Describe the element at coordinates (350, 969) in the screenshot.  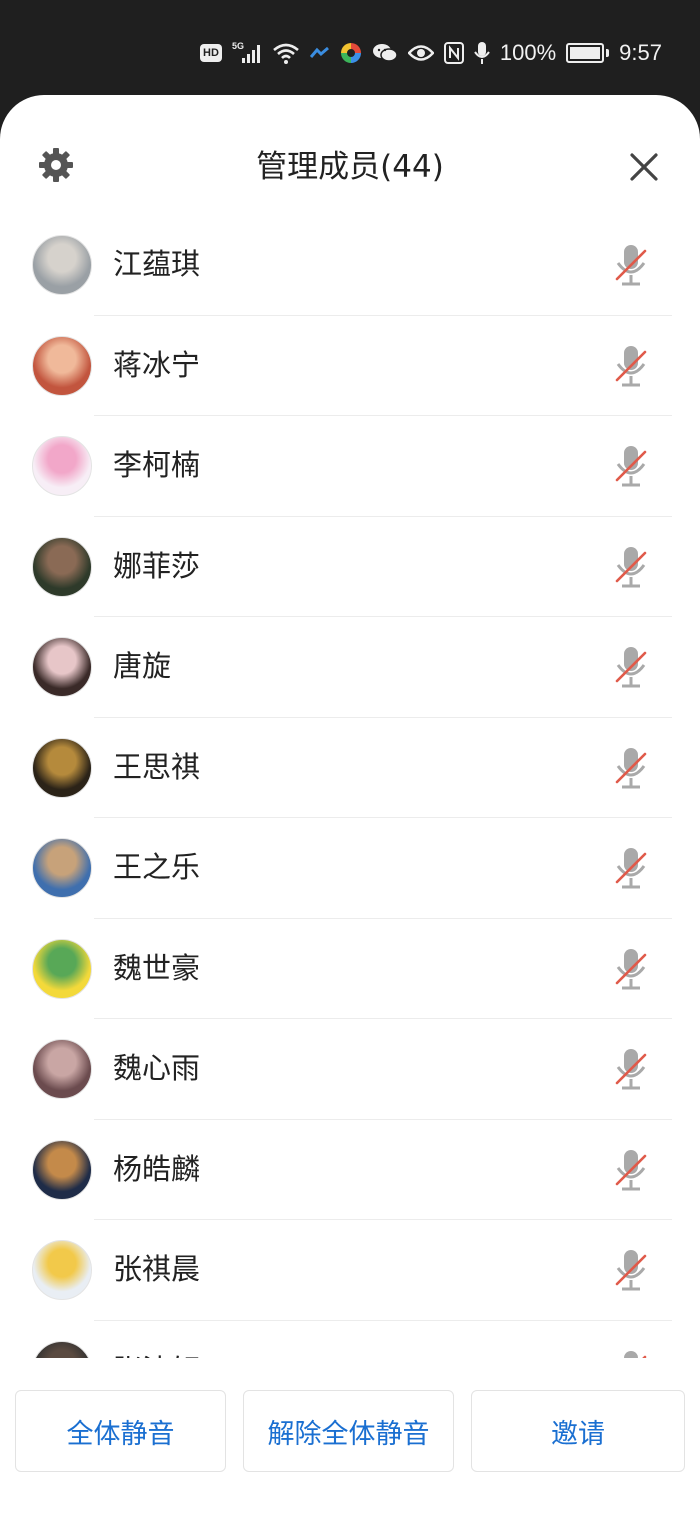
I see `member-row: 魏世豪` at that location.